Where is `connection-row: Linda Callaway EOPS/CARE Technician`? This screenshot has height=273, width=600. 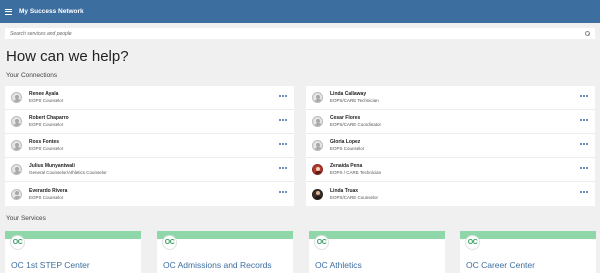
connection-row: Linda Callaway EOPS/CARE Technician is located at coordinates (450, 98).